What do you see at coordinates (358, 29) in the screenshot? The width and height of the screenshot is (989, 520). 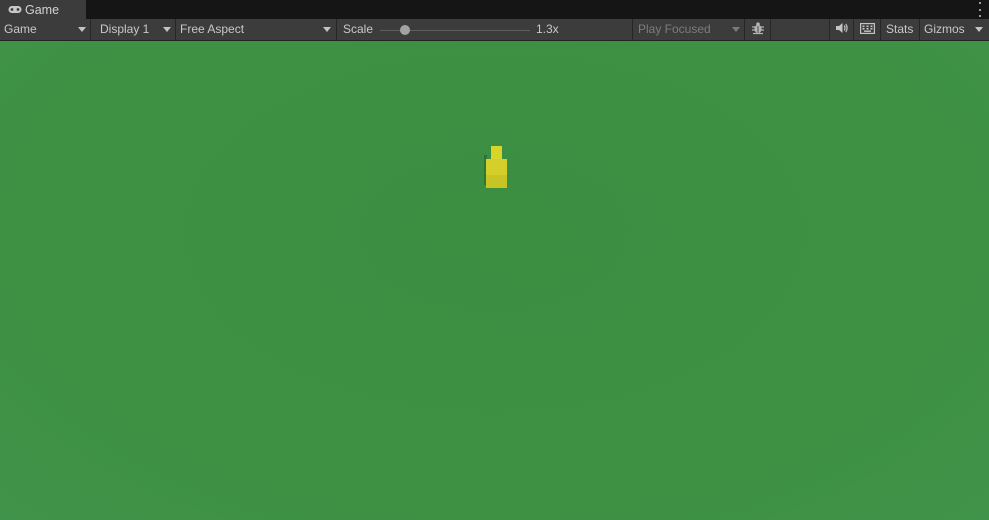 I see `scale-label: Scale` at bounding box center [358, 29].